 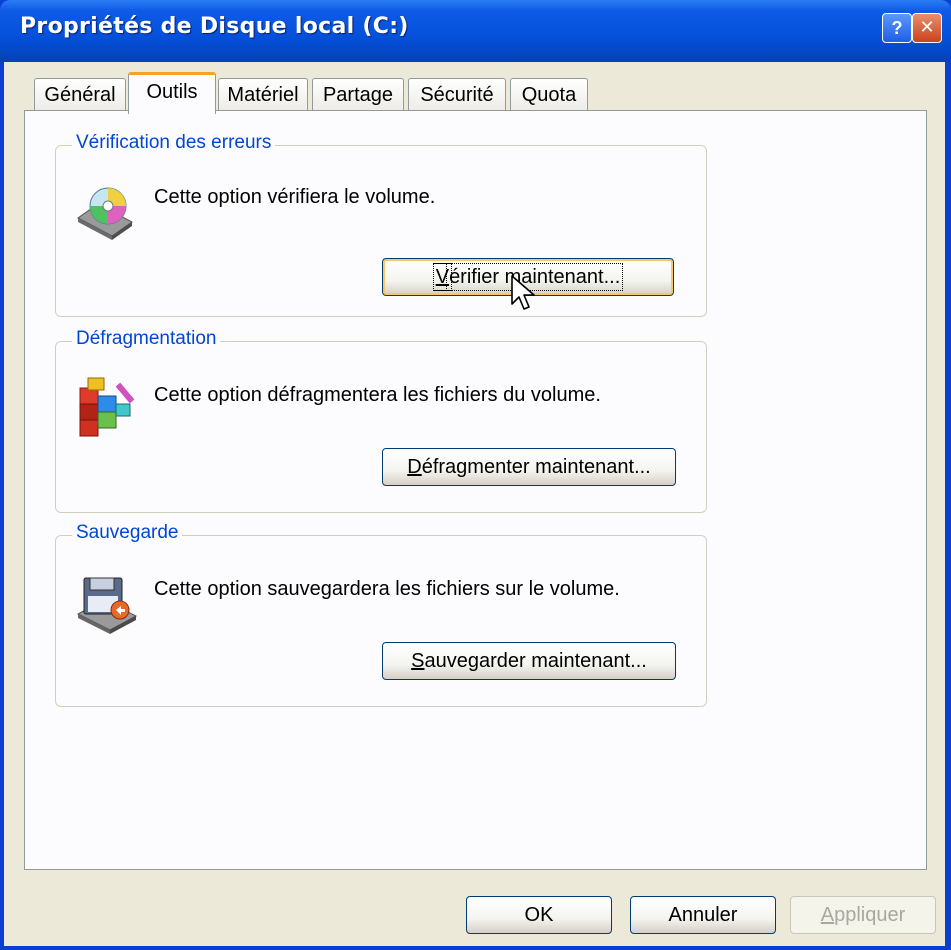 I want to click on tab-label: Outils, so click(x=172, y=92).